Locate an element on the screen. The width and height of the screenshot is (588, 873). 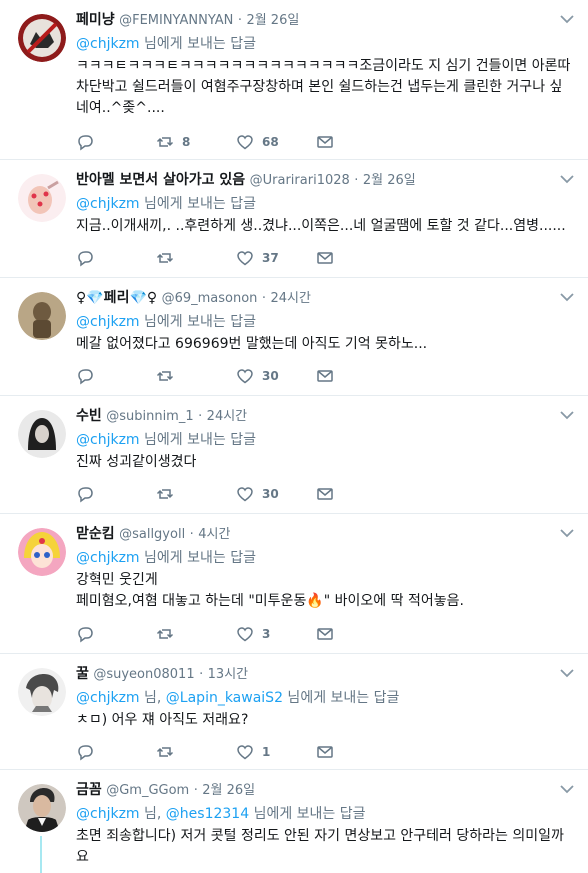
display-name: 맏순킴 is located at coordinates (95, 534).